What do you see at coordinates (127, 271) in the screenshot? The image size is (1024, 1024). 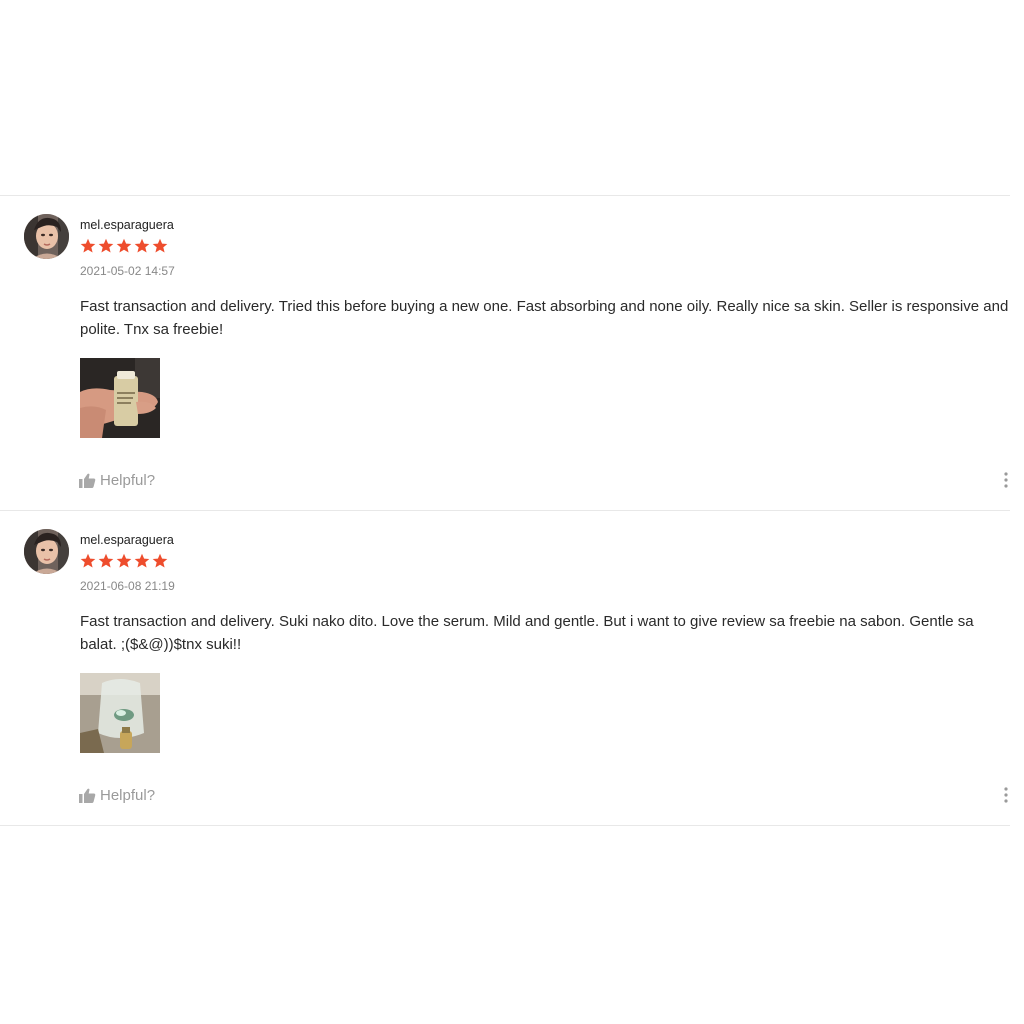 I see `review-timestamp: 2021-05-02 14:57` at bounding box center [127, 271].